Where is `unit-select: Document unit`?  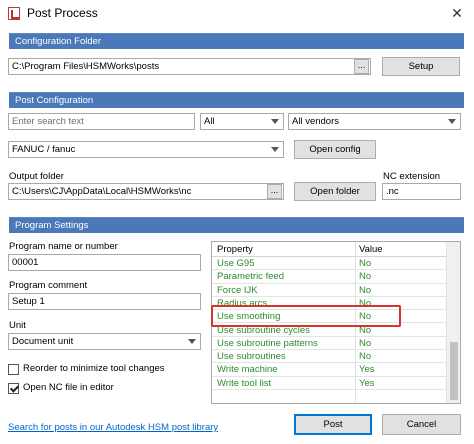
unit-select: Document unit is located at coordinates (104, 341).